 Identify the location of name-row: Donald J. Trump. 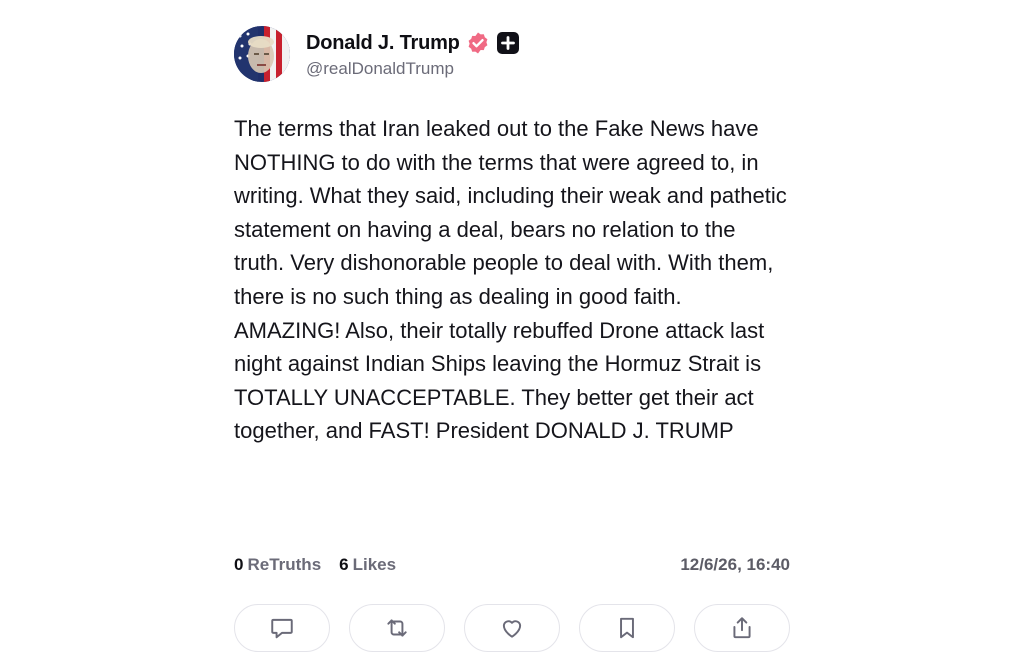
(413, 43).